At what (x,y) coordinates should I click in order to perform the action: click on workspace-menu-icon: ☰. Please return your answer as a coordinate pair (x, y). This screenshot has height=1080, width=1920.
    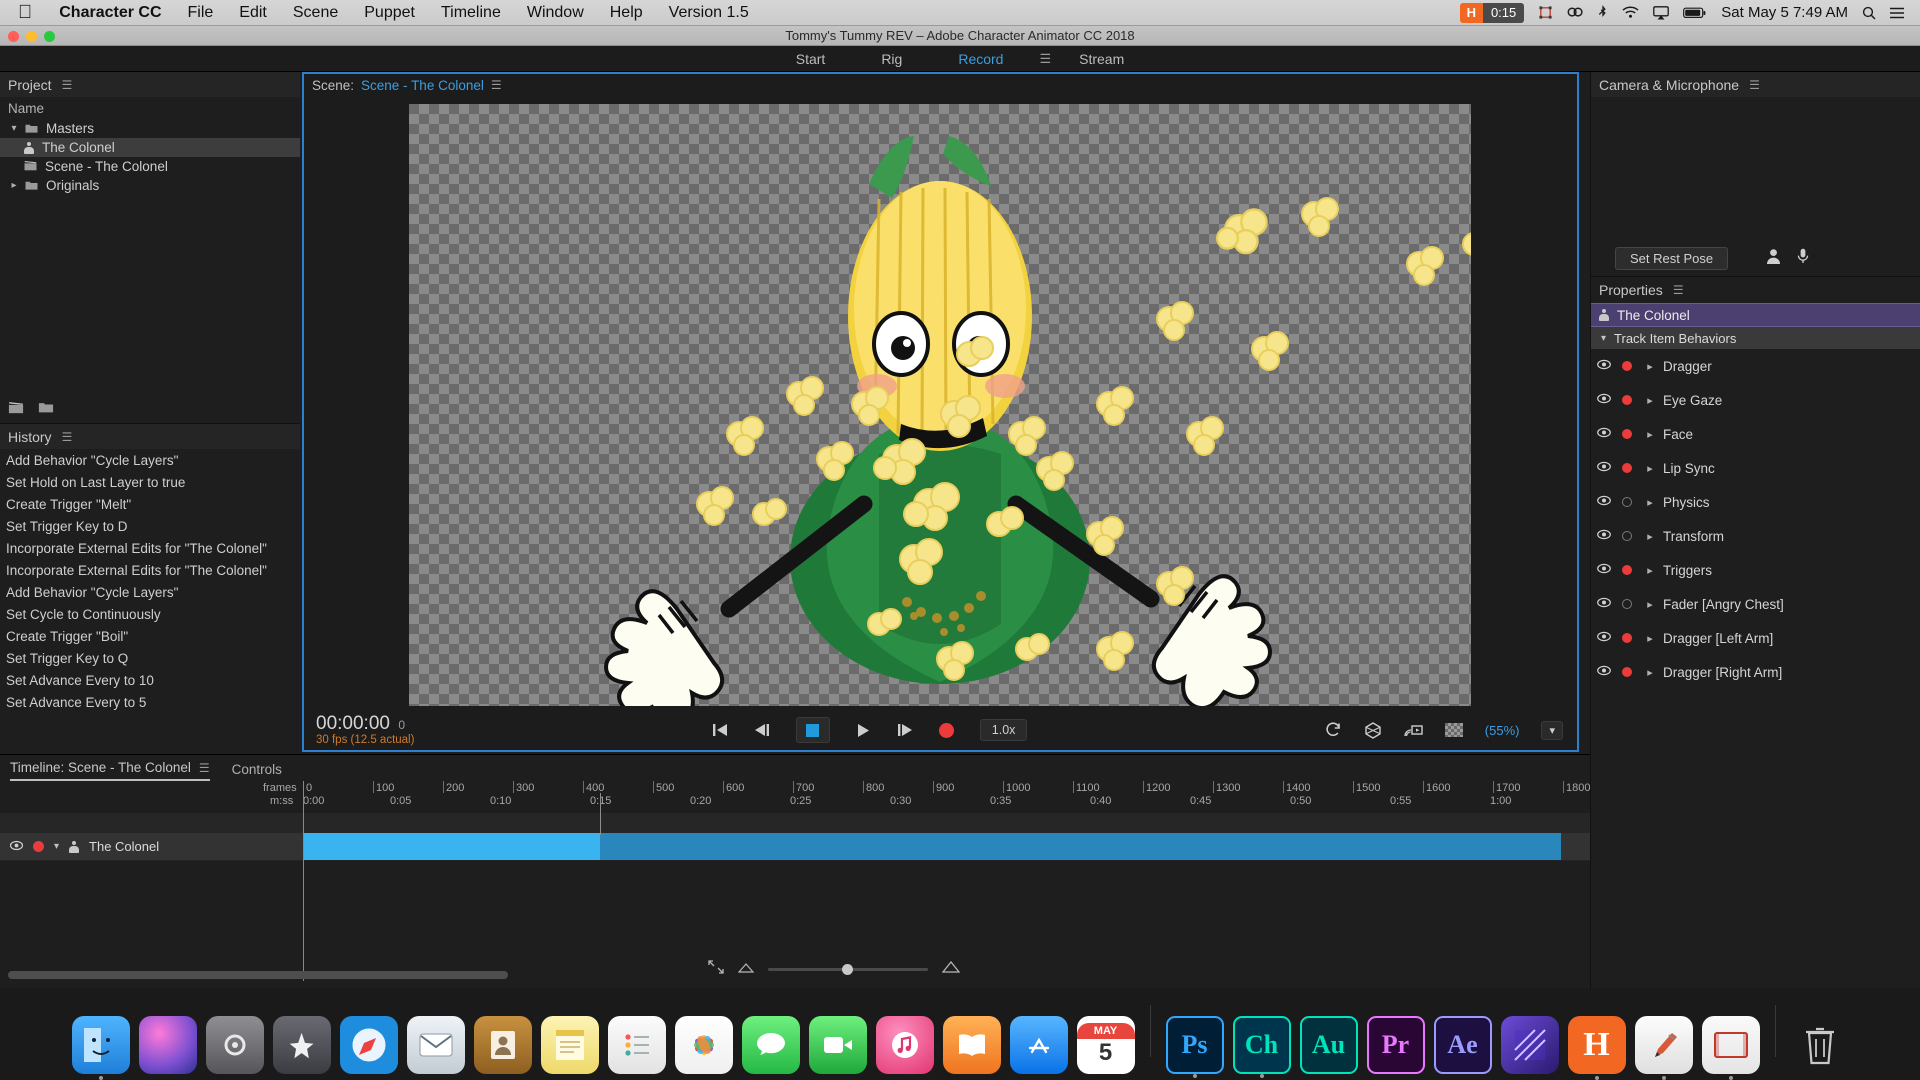
    Looking at the image, I should click on (1045, 59).